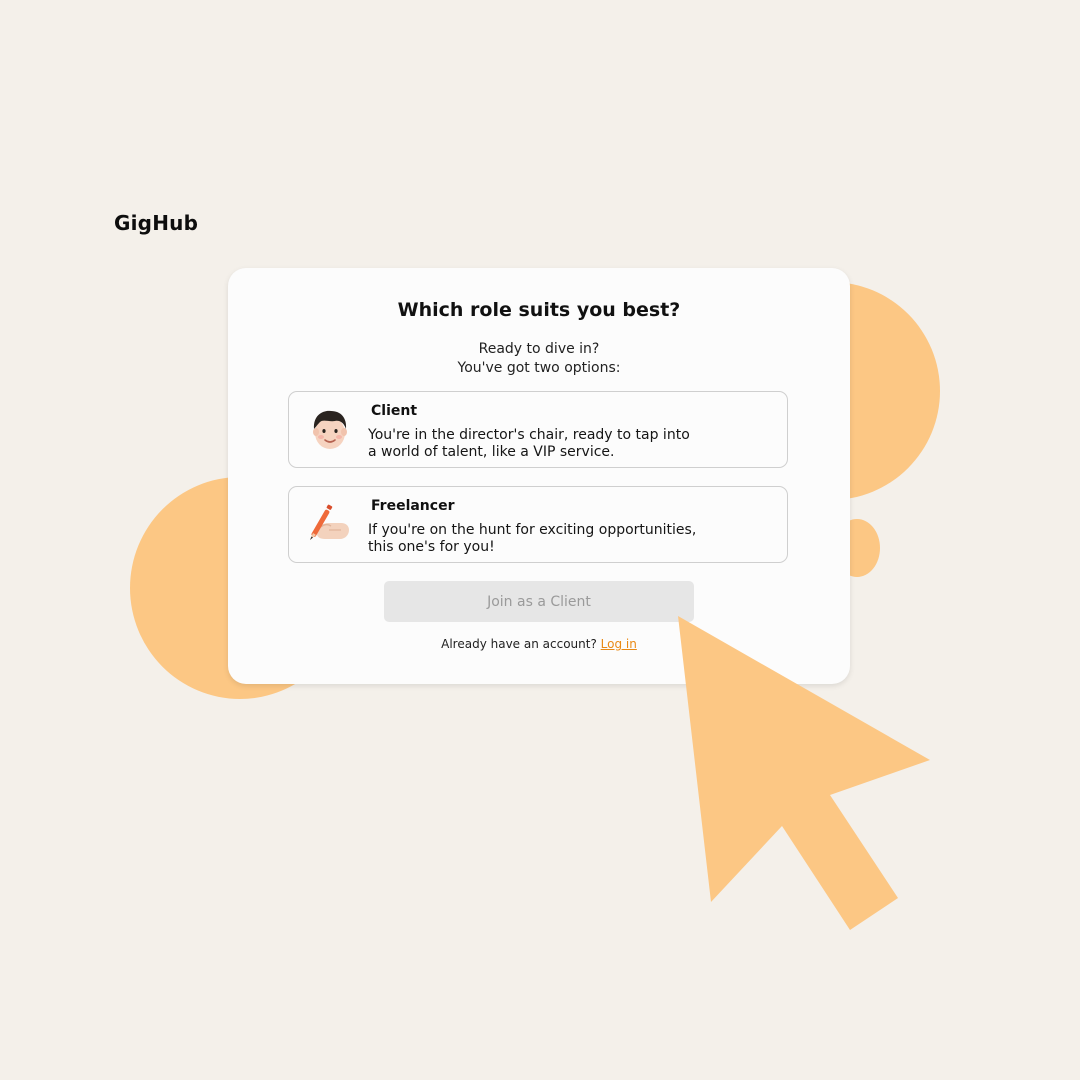  Describe the element at coordinates (491, 452) in the screenshot. I see `role-option-client-description-line-2: a world of talent, like a VIP service.` at that location.